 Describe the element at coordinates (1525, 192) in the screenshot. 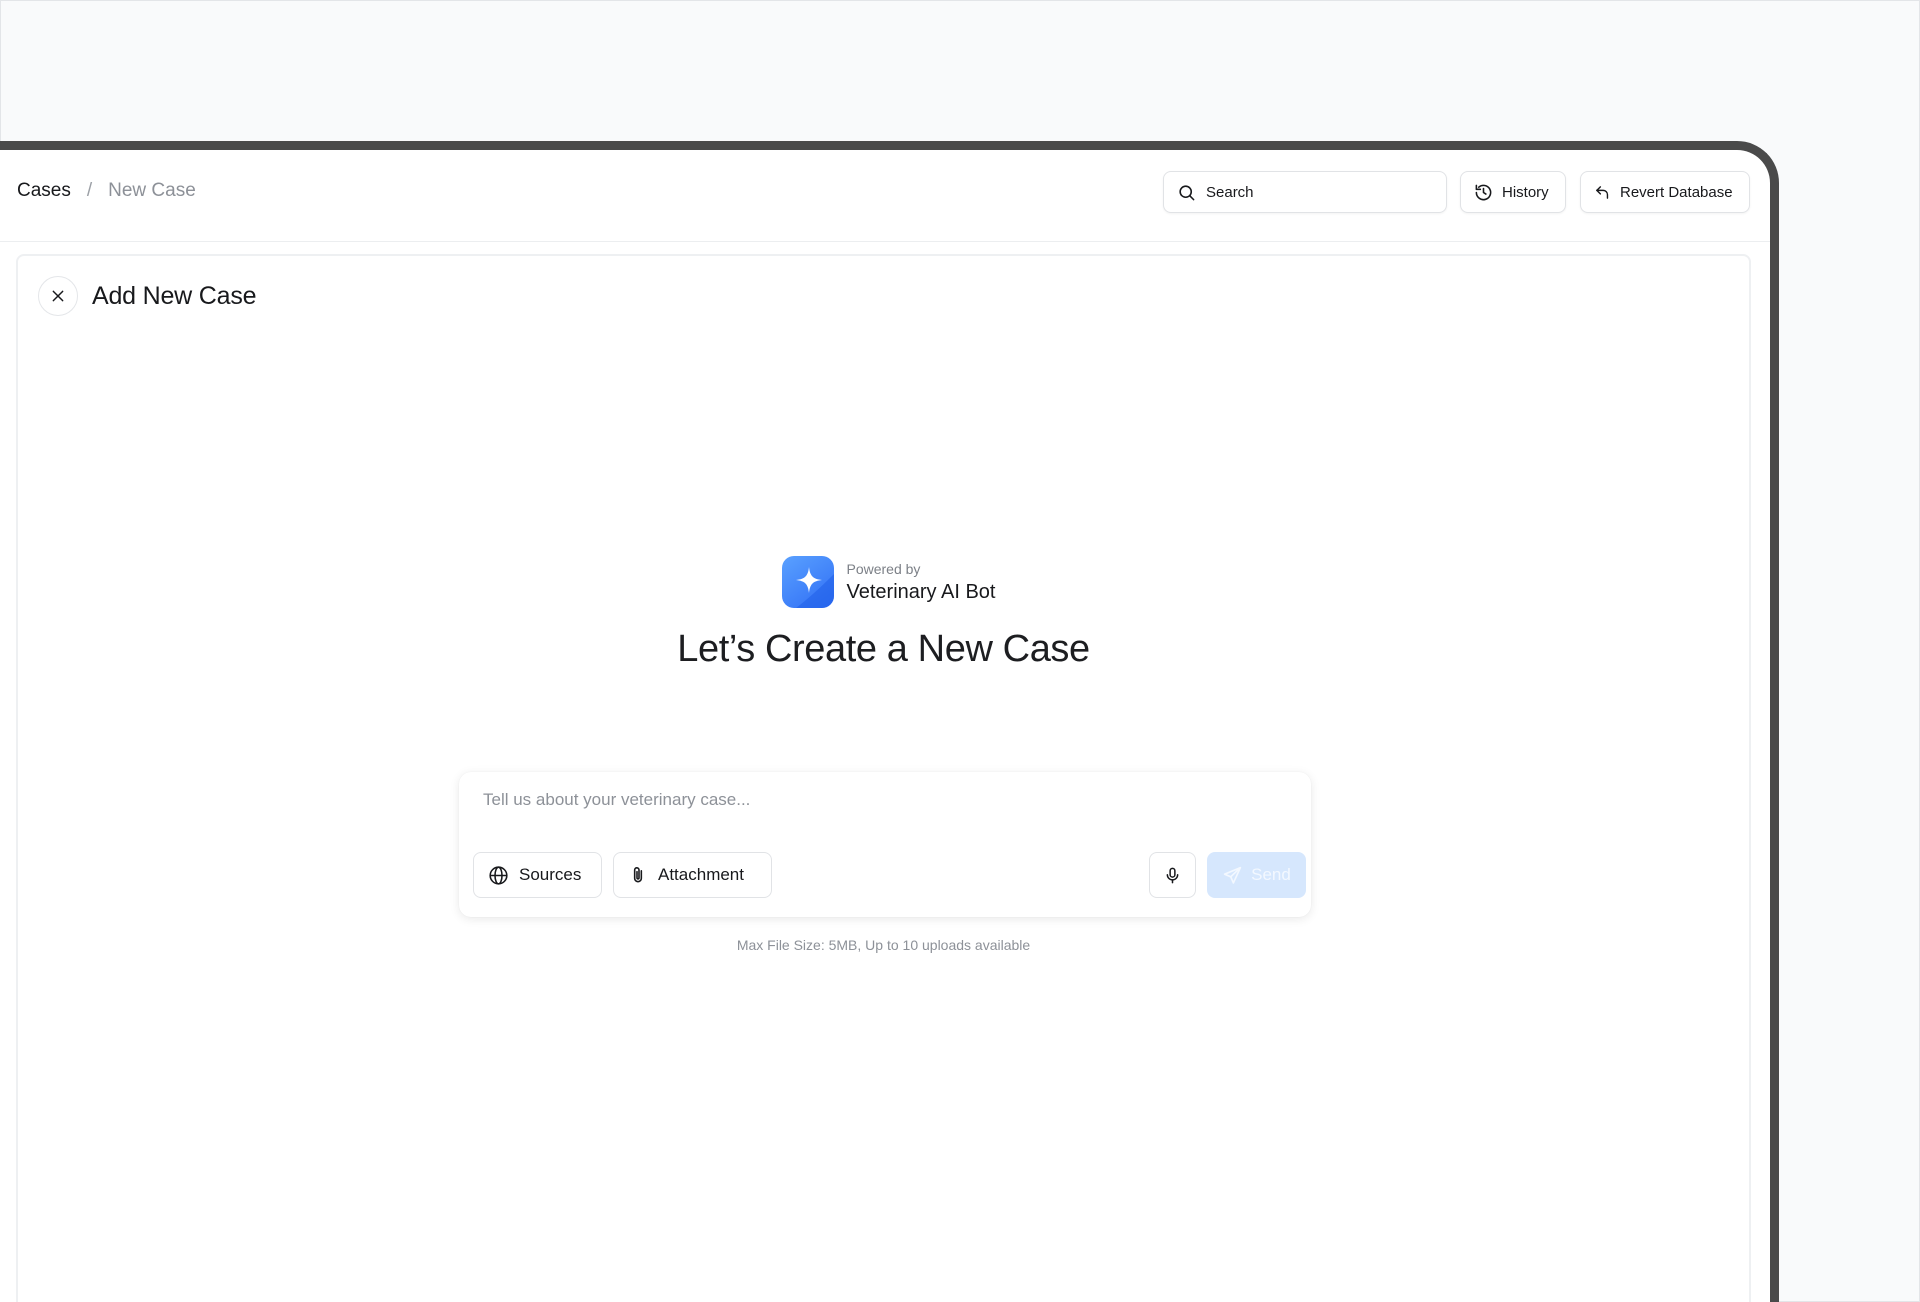

I see `history-label: History` at that location.